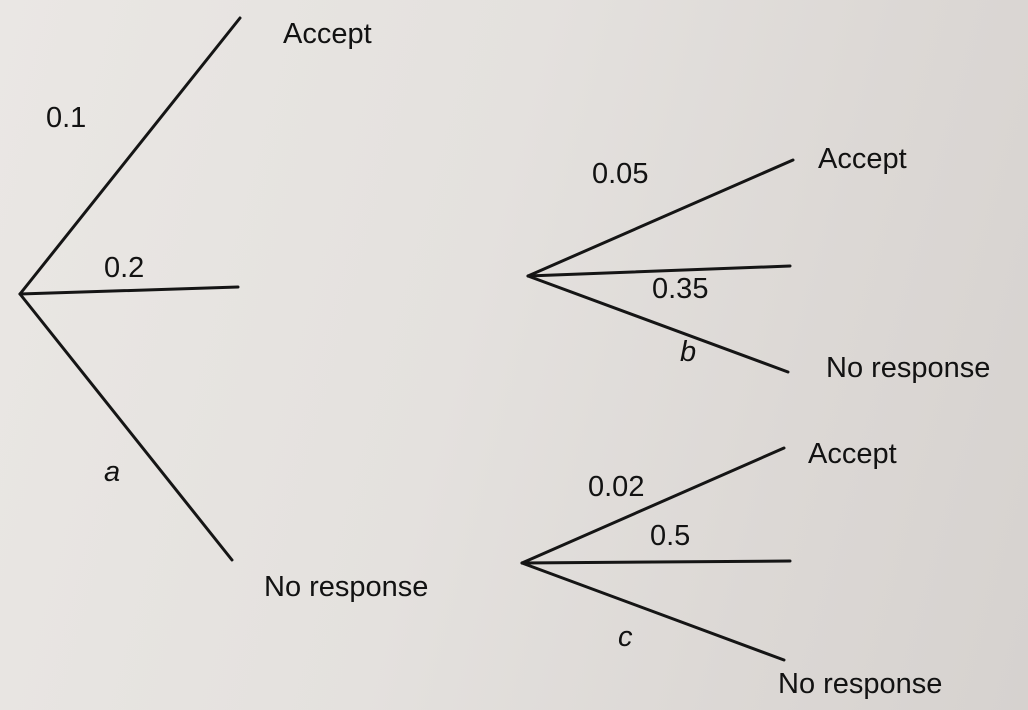 The height and width of the screenshot is (710, 1028). Describe the element at coordinates (620, 174) in the screenshot. I see `upper-stage-top-probability: 0.05` at that location.